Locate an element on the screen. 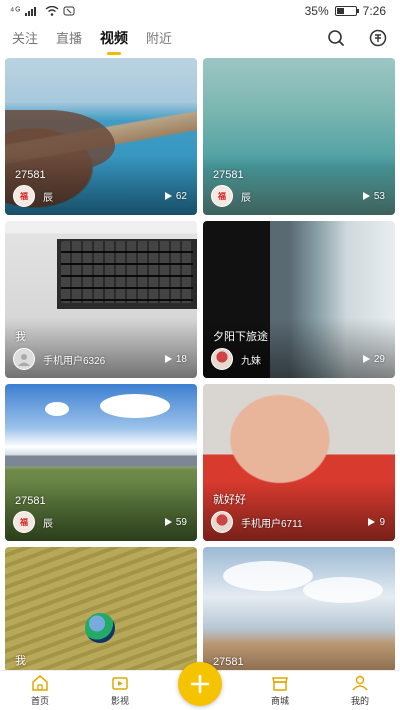 The width and height of the screenshot is (400, 710). nav-me-label: 我的 is located at coordinates (359, 701).